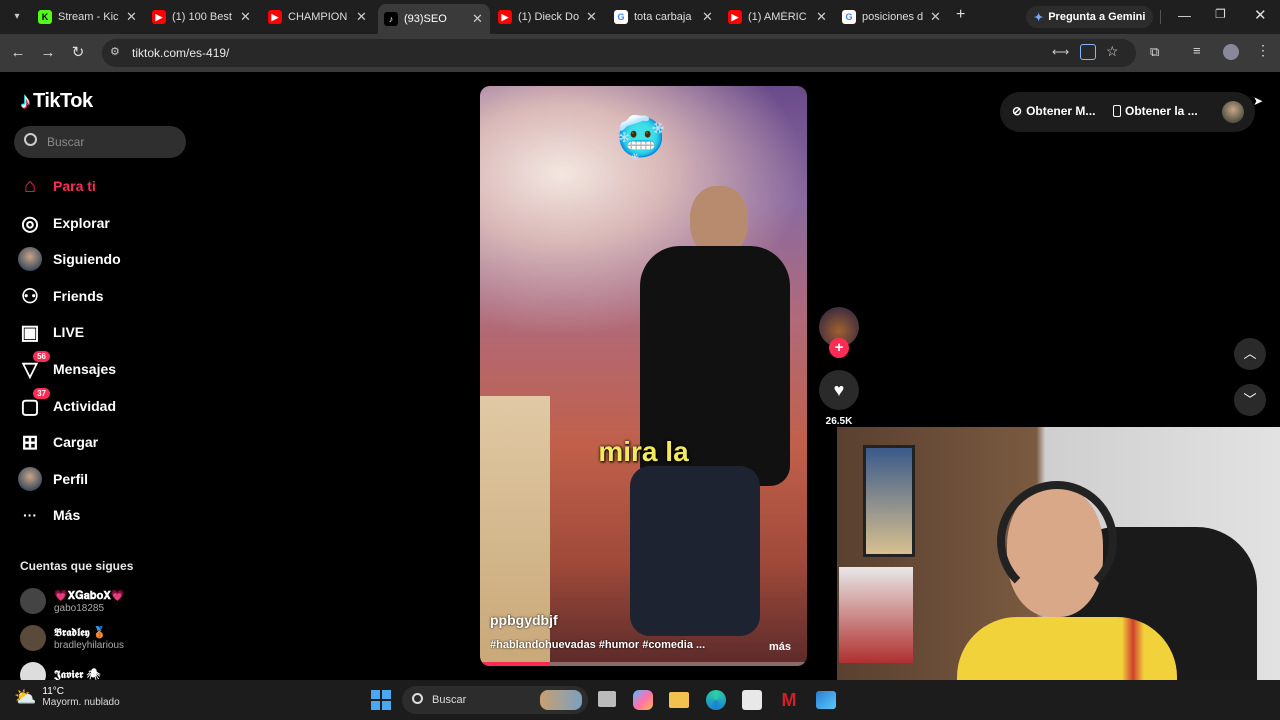  What do you see at coordinates (752, 700) in the screenshot?
I see `store-icon` at bounding box center [752, 700].